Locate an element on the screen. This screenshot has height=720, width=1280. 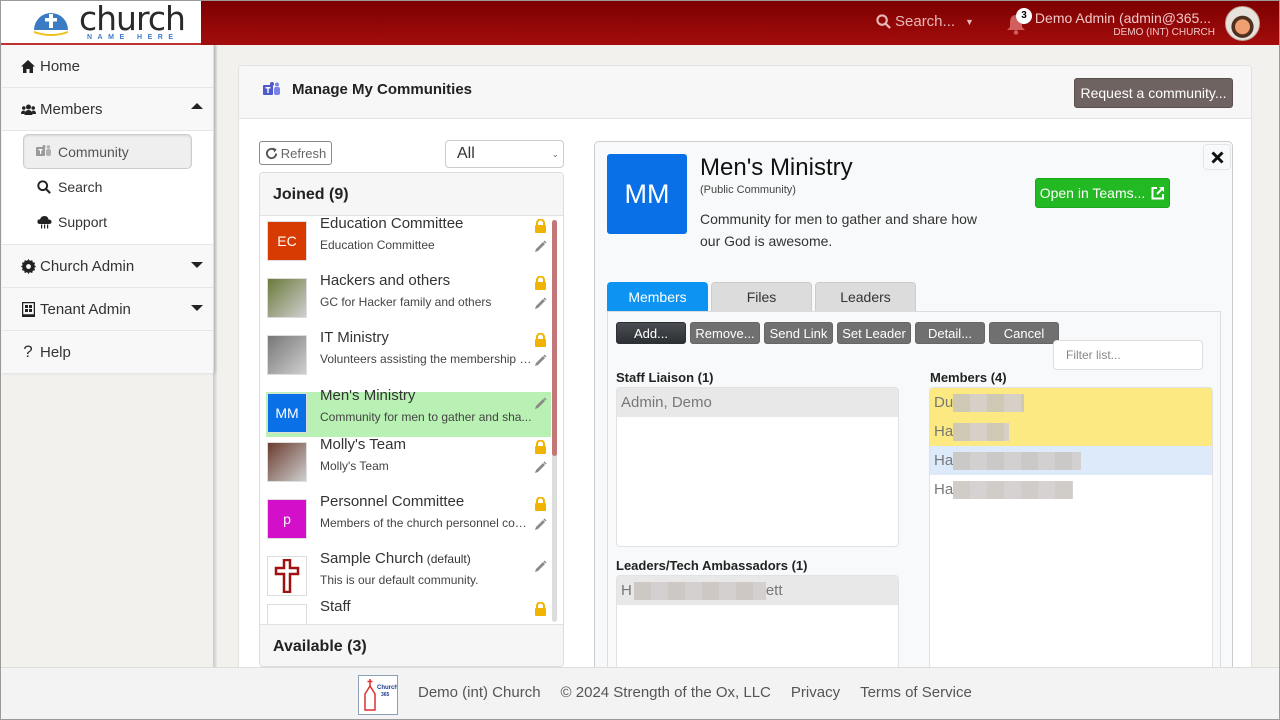
notification-badge: 3 is located at coordinates (1024, 16).